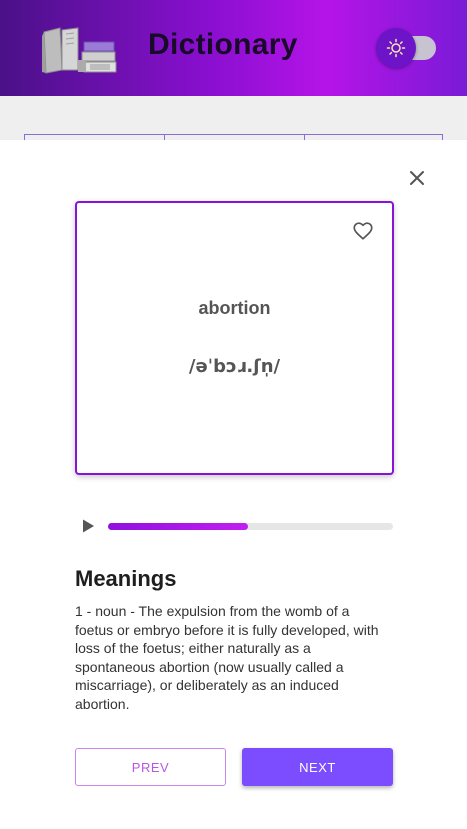 This screenshot has height=829, width=467. Describe the element at coordinates (79, 50) in the screenshot. I see `books-icon` at that location.